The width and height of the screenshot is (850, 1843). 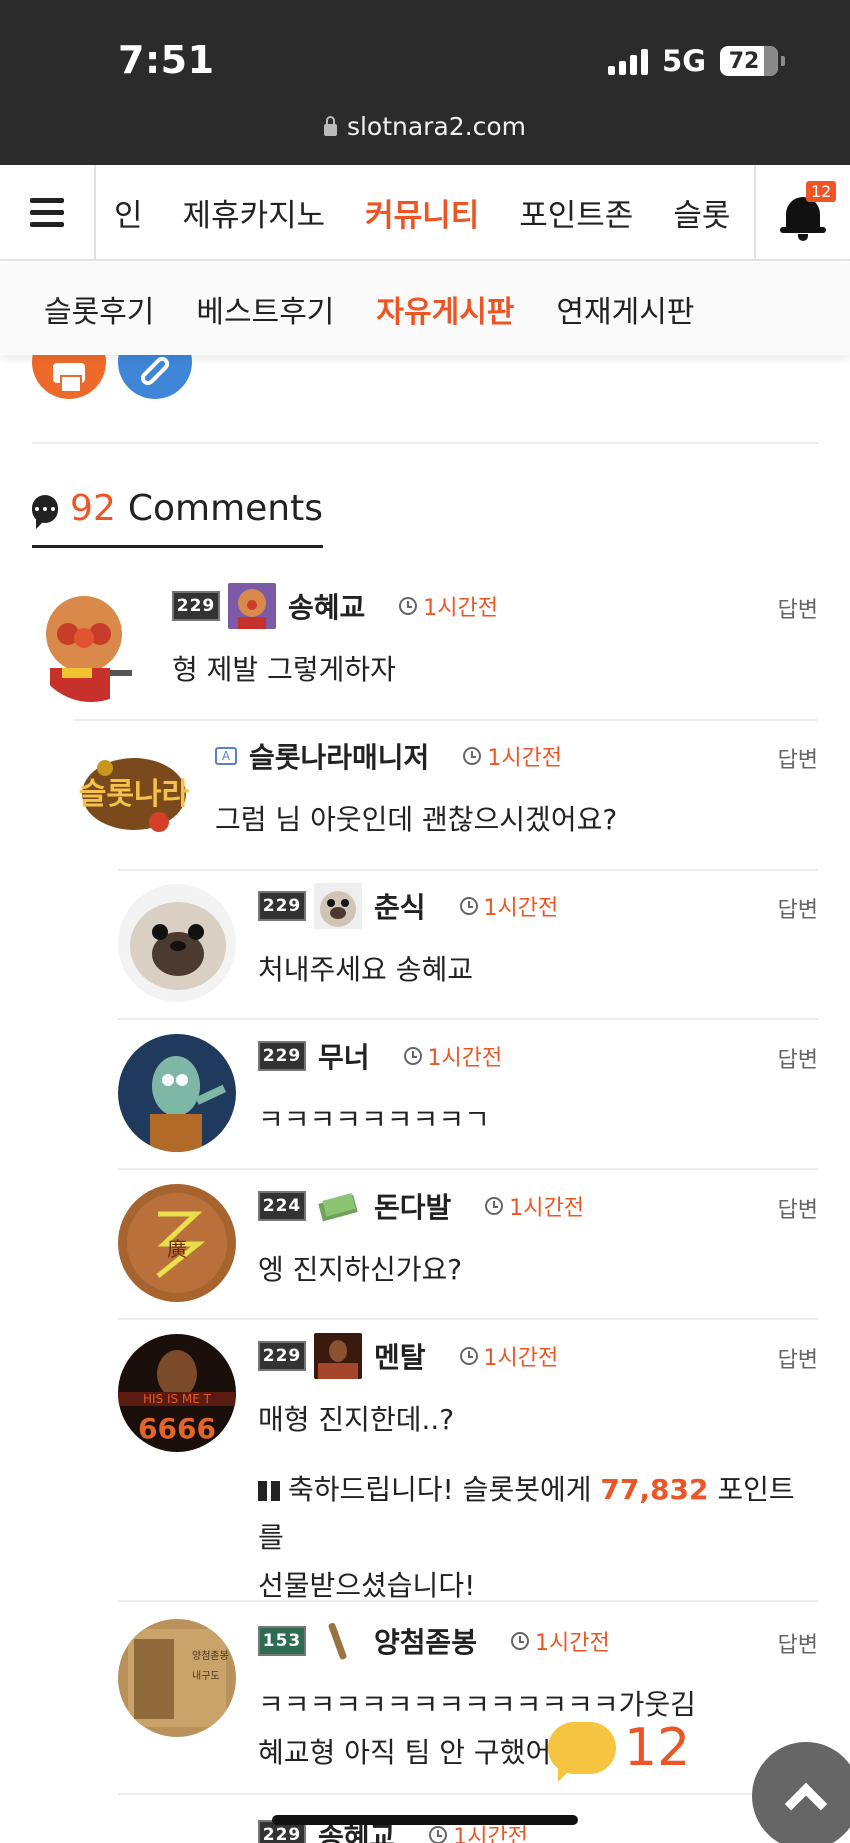 I want to click on admin-badge-icon: A, so click(x=226, y=756).